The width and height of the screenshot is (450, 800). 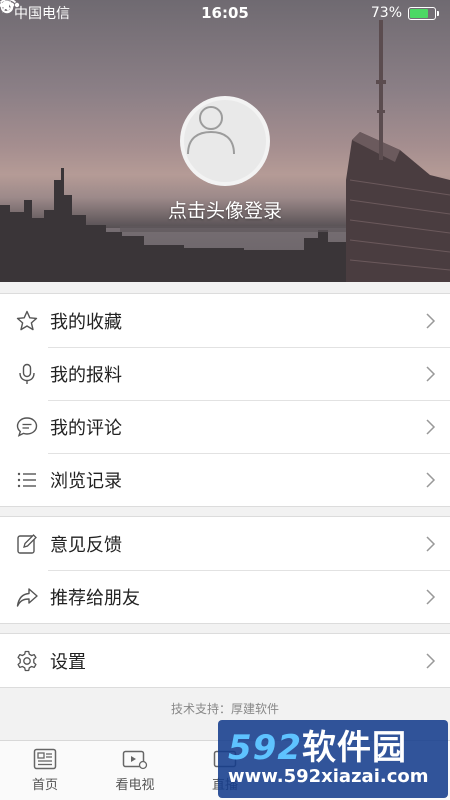 I want to click on gear-icon, so click(x=27, y=661).